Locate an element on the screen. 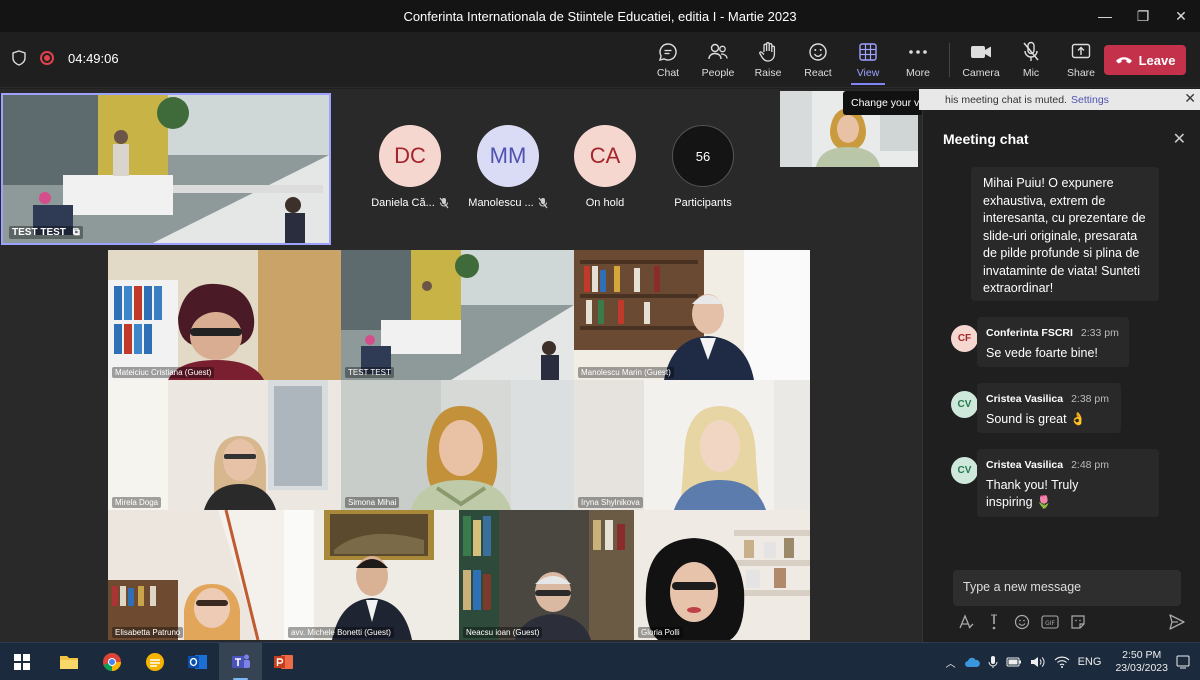  people-button-label: People is located at coordinates (718, 73).